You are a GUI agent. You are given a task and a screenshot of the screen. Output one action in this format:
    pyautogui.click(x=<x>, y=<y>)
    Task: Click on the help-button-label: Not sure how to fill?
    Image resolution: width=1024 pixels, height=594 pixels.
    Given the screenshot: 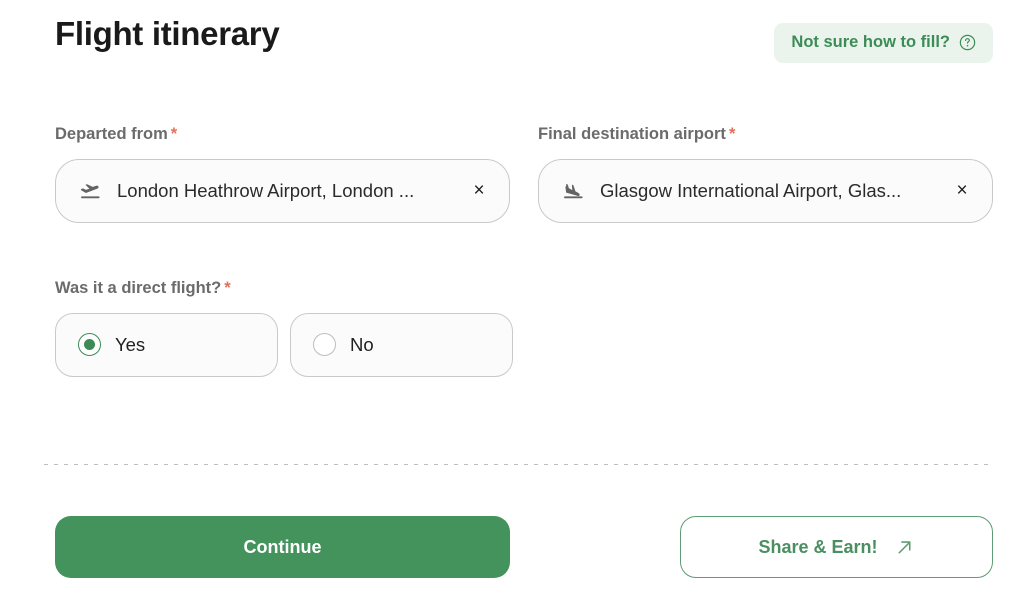 What is the action you would take?
    pyautogui.click(x=870, y=42)
    